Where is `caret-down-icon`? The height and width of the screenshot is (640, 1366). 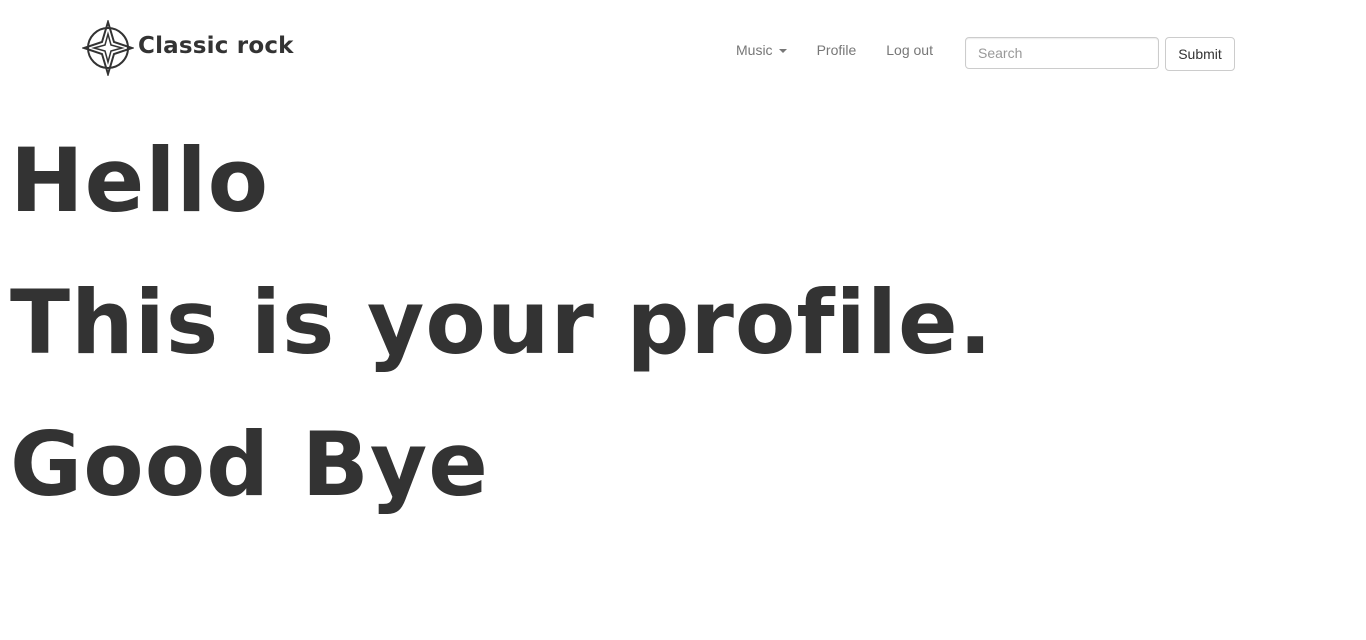 caret-down-icon is located at coordinates (782, 51).